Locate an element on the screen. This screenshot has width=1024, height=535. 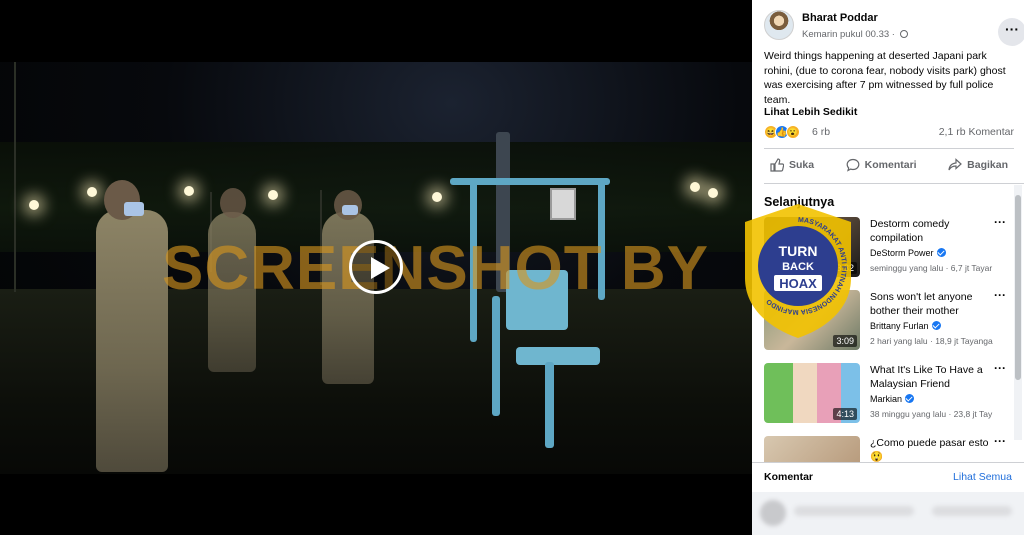
badge-hoax-text: HOAX is located at coordinates (798, 283).